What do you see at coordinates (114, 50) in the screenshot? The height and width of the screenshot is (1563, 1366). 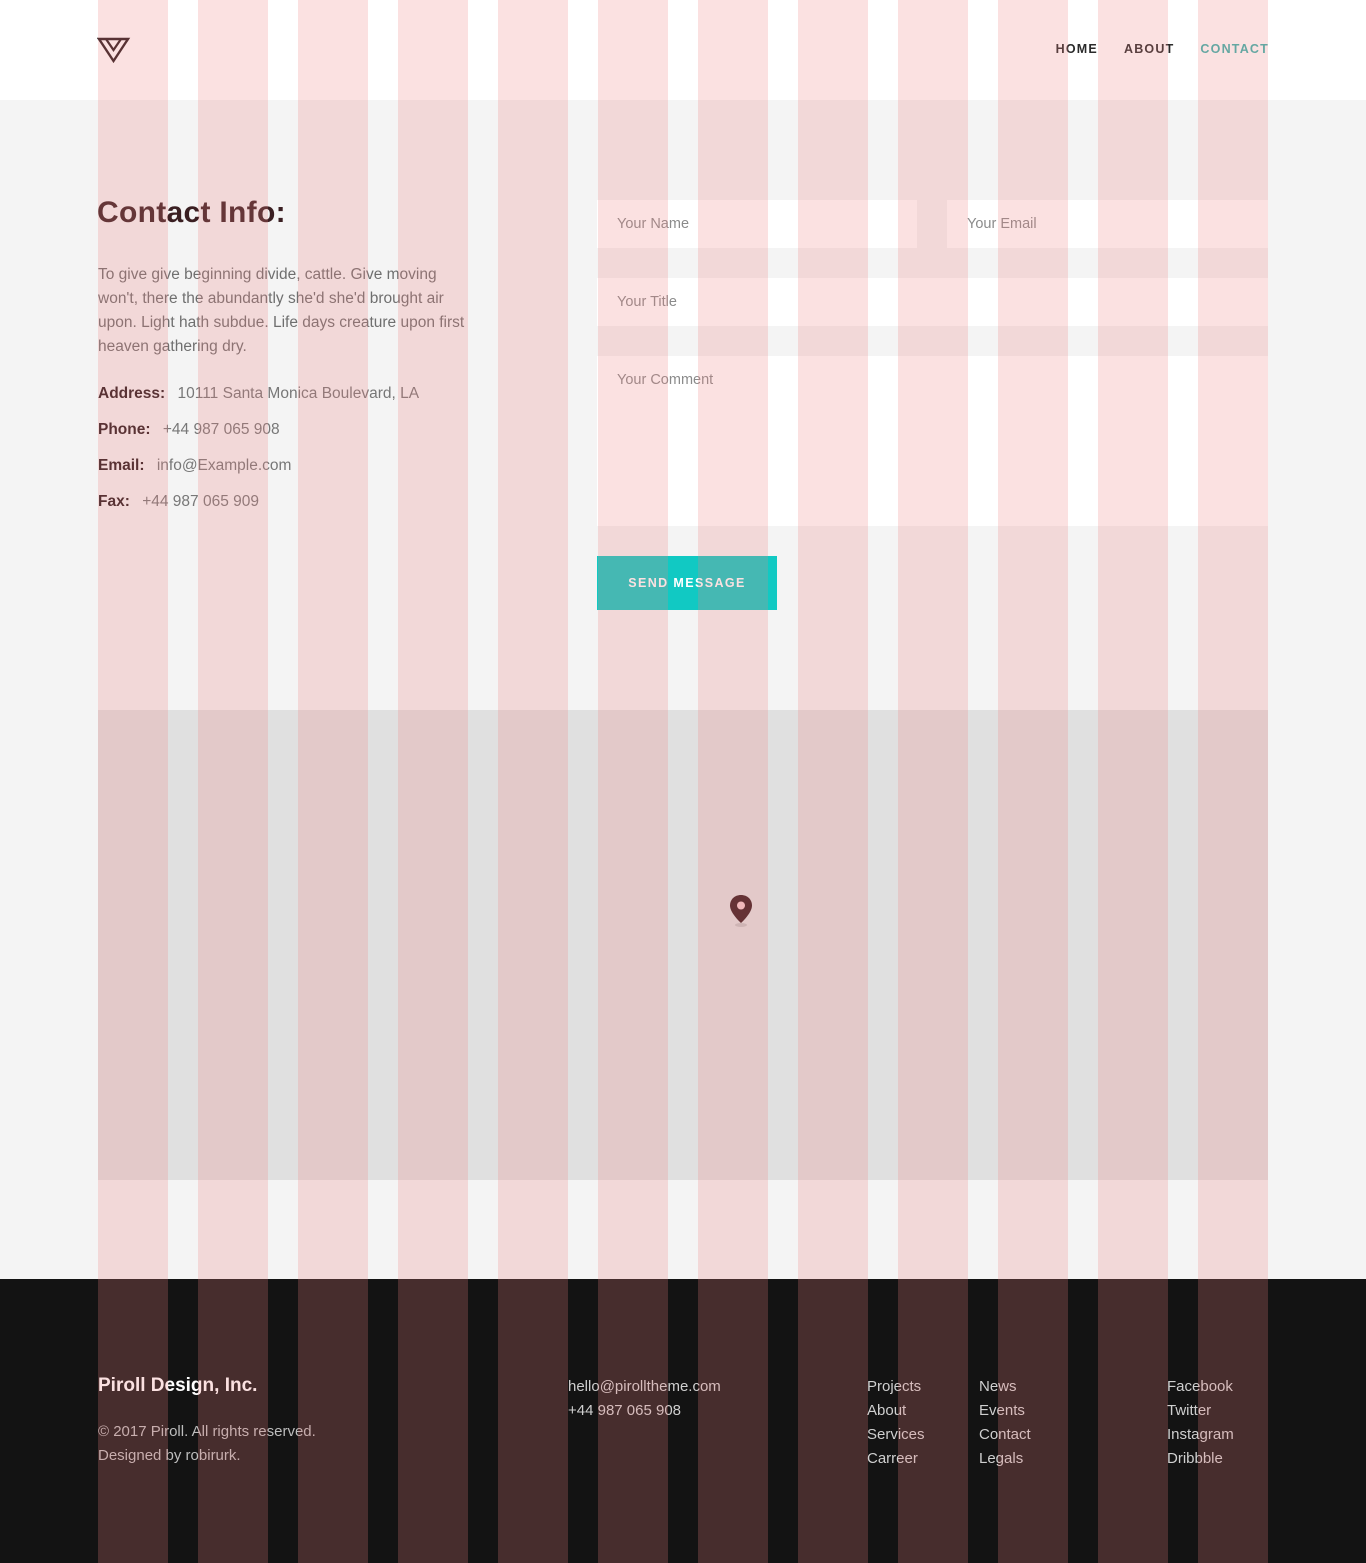 I see `triangle-logo-icon` at bounding box center [114, 50].